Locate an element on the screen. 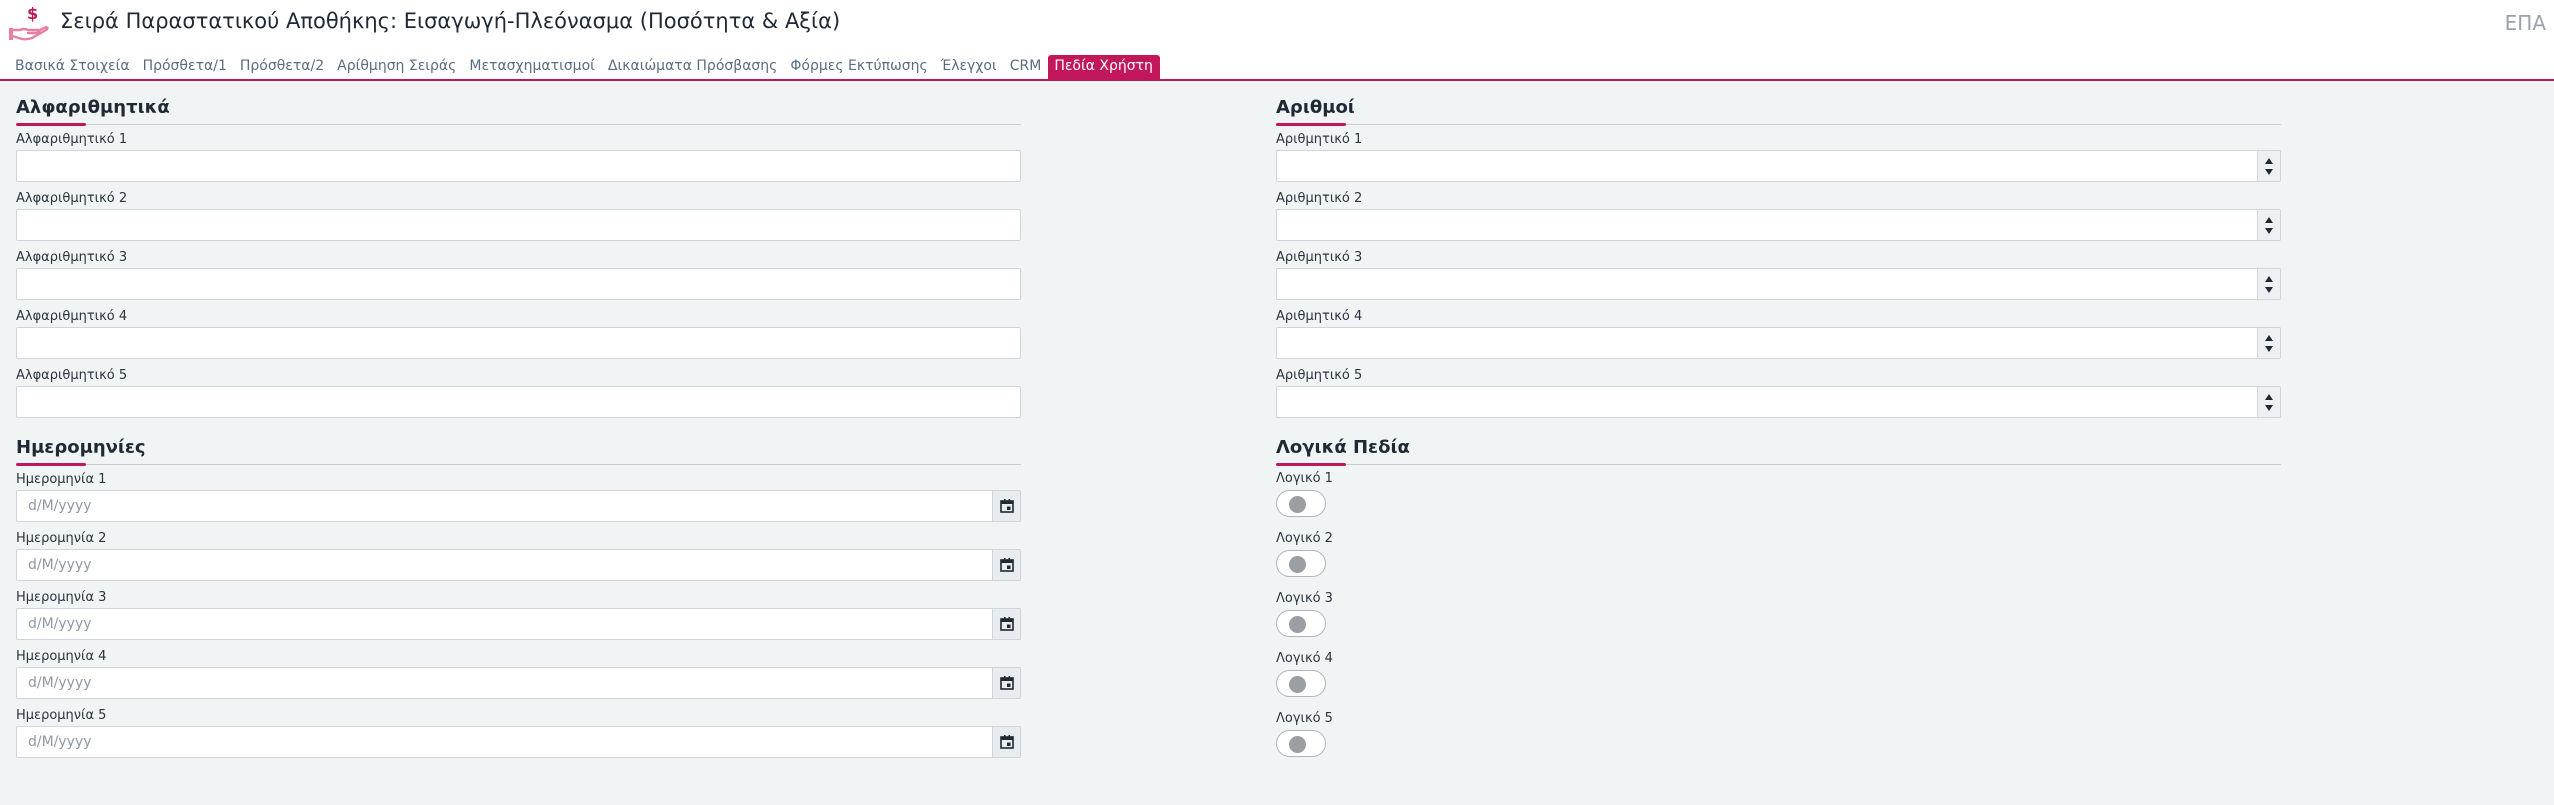 This screenshot has height=805, width=2554. tab-checks: Έλεγχοι is located at coordinates (969, 67).